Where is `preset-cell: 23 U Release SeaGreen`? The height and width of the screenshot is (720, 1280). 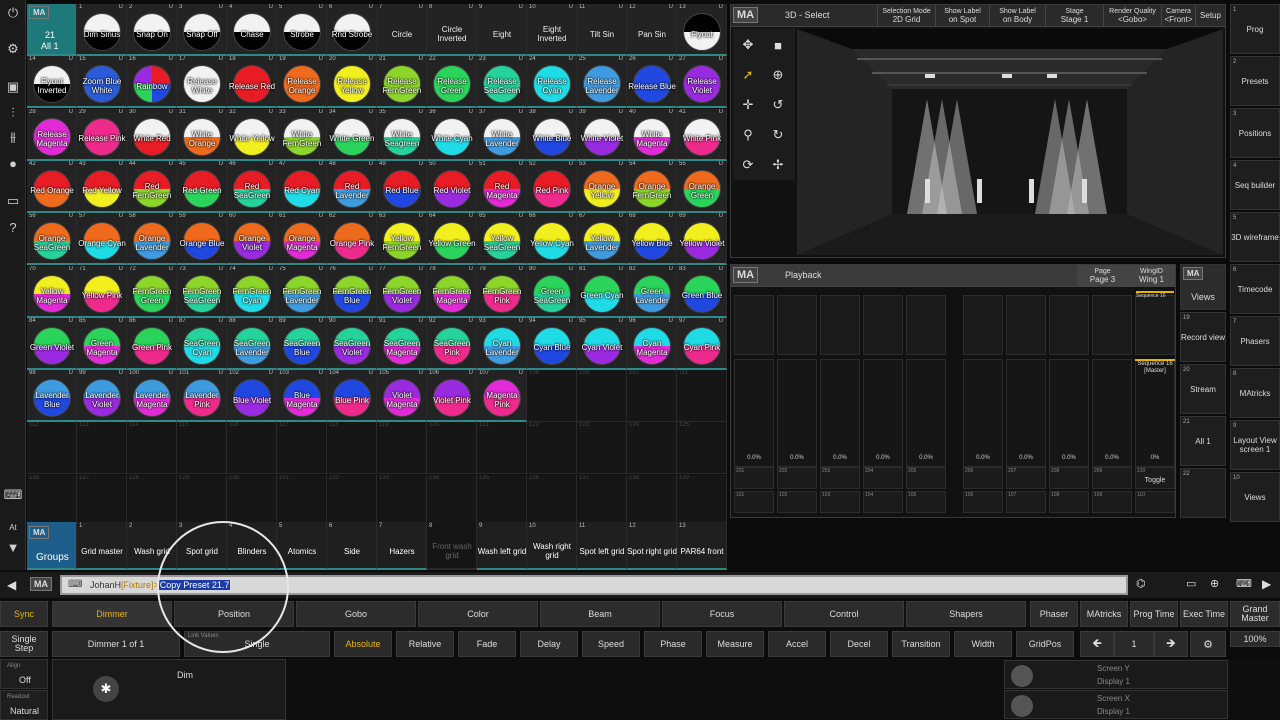 preset-cell: 23 U Release SeaGreen is located at coordinates (502, 82).